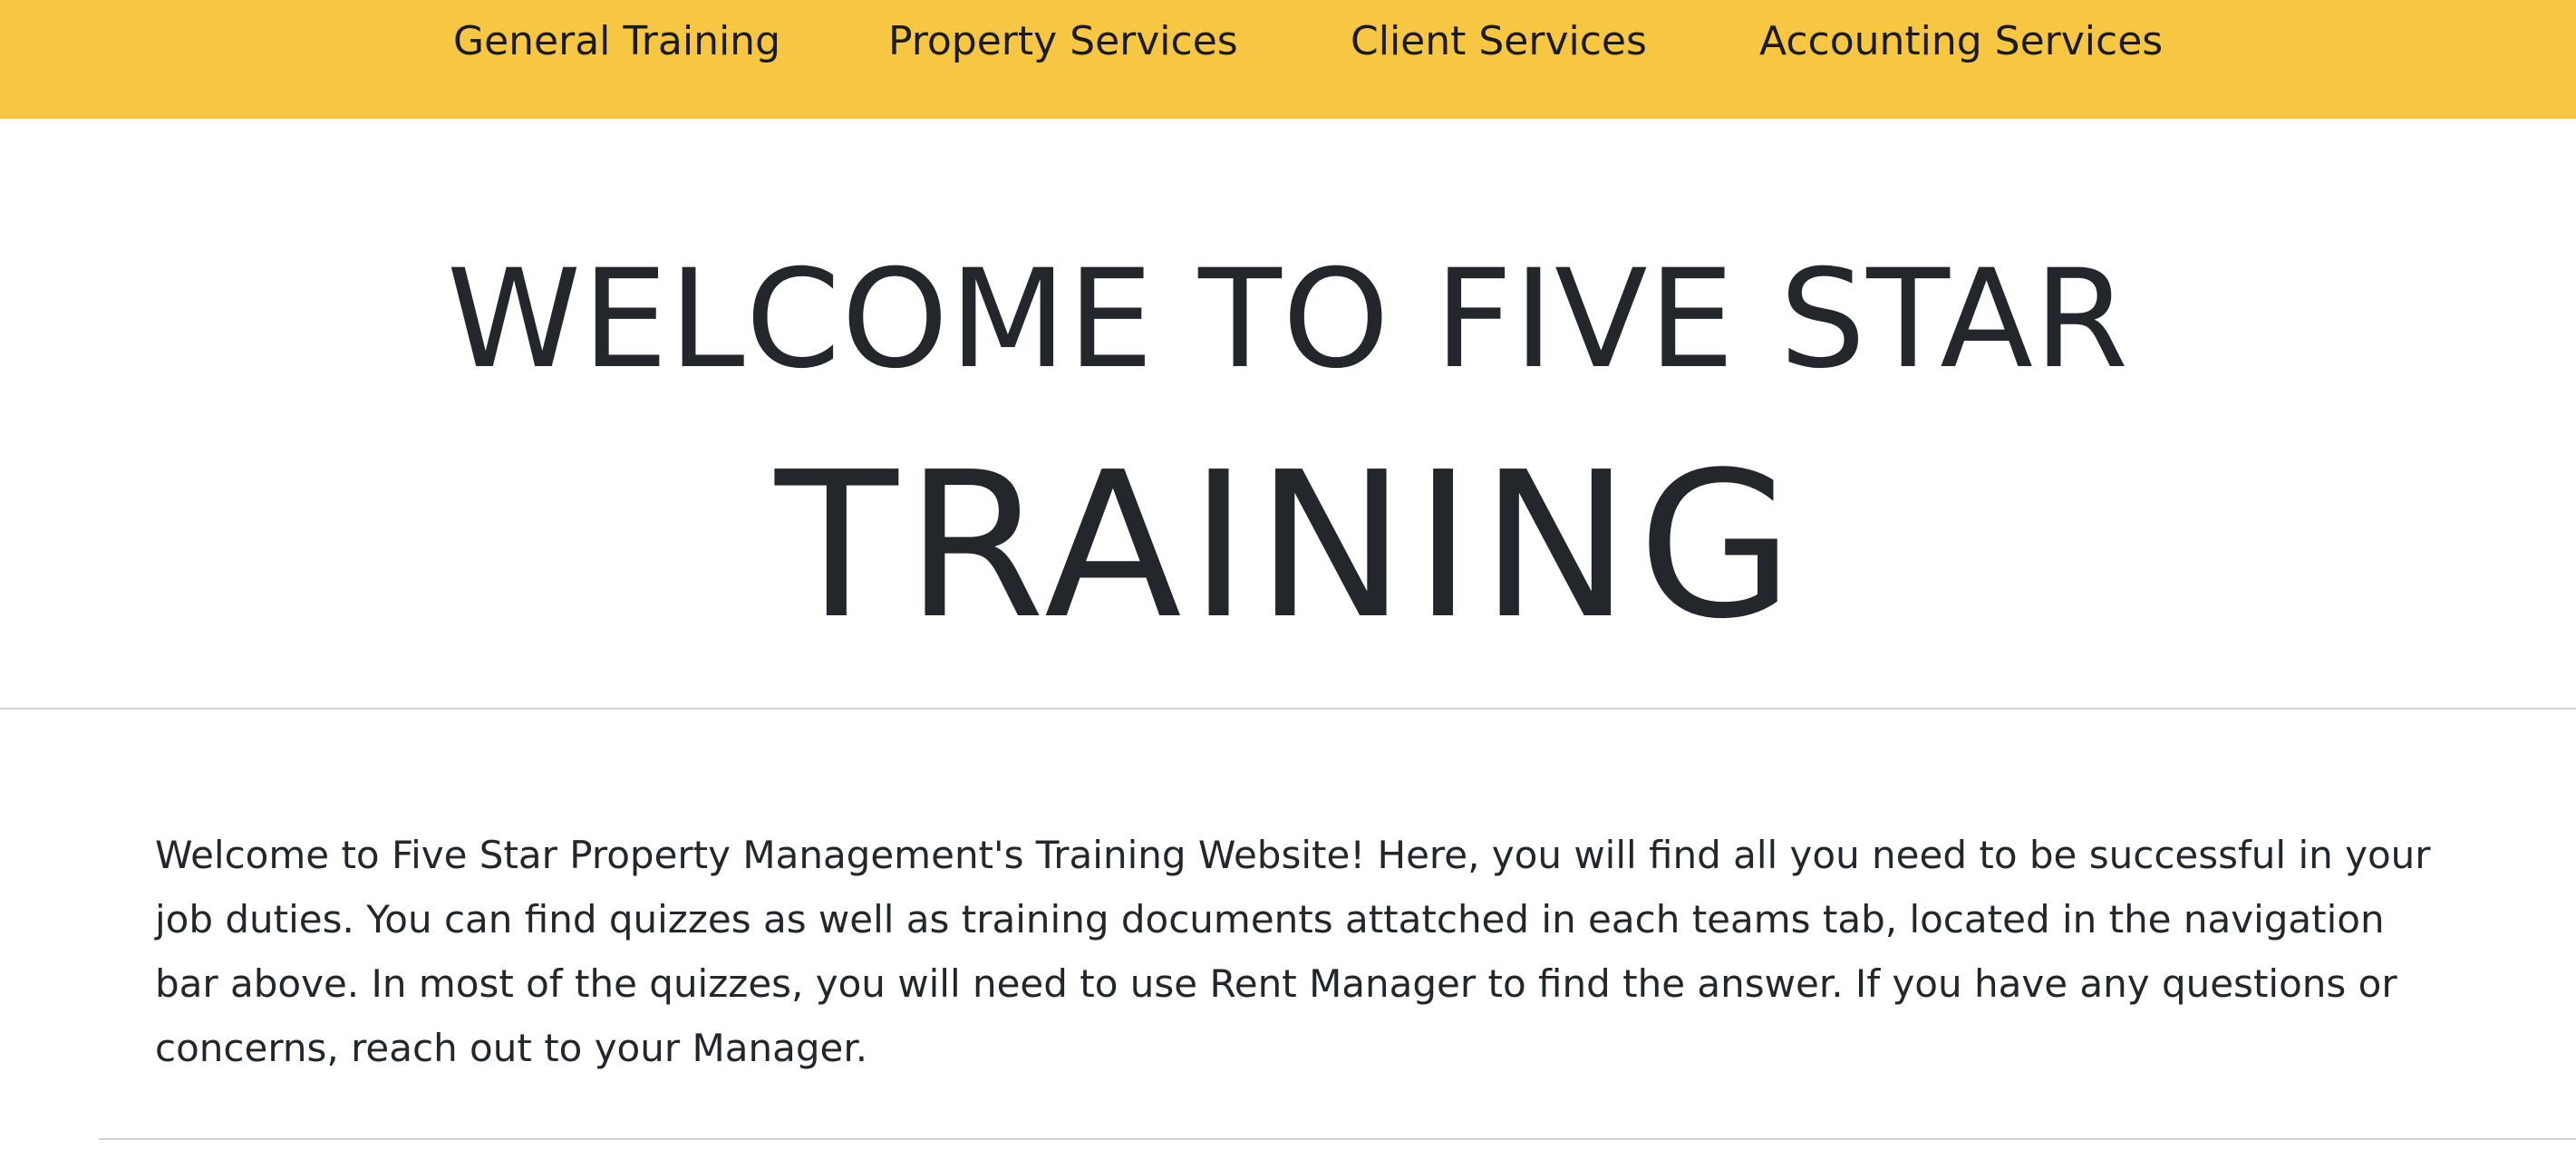 The width and height of the screenshot is (2576, 1149). I want to click on nav-accounting-services: Accounting Services, so click(1961, 42).